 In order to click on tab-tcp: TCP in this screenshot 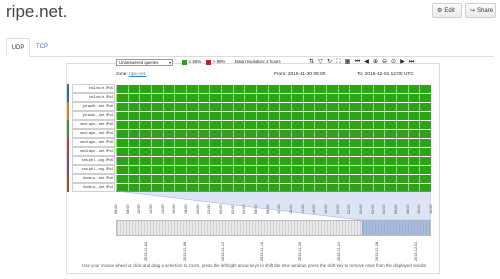, I will do `click(42, 47)`.